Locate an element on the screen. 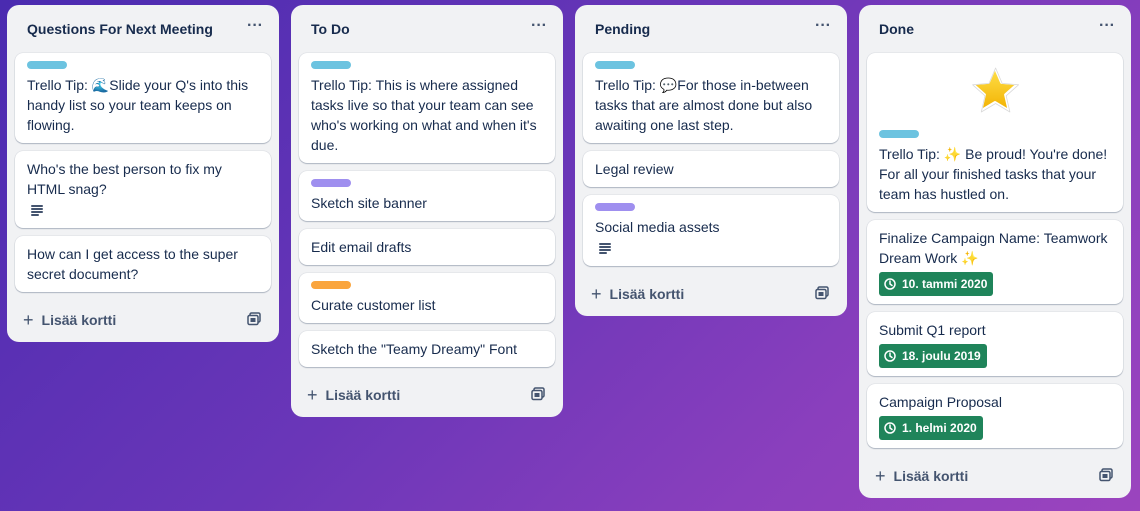  card-label-orange is located at coordinates (331, 285).